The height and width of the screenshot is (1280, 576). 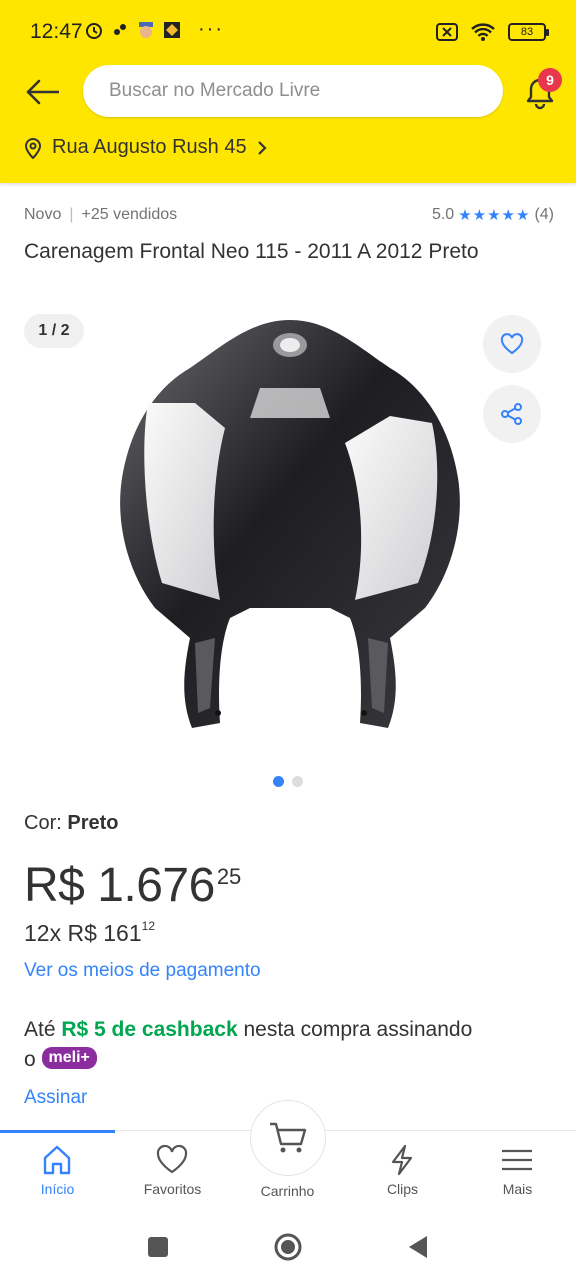 What do you see at coordinates (133, 30) in the screenshot?
I see `status-notification-icons` at bounding box center [133, 30].